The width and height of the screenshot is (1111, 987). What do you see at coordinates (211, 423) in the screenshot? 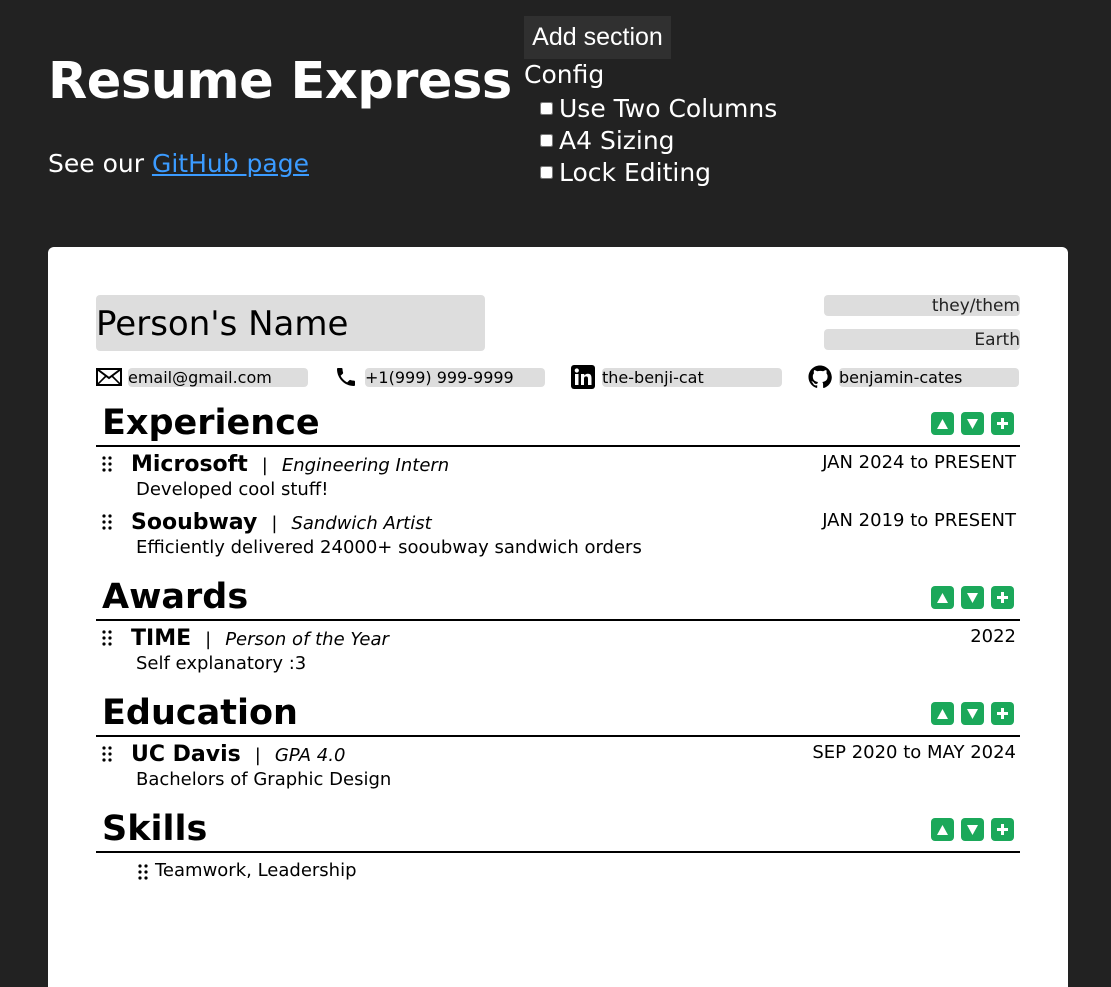
I see `section-title: Experience` at bounding box center [211, 423].